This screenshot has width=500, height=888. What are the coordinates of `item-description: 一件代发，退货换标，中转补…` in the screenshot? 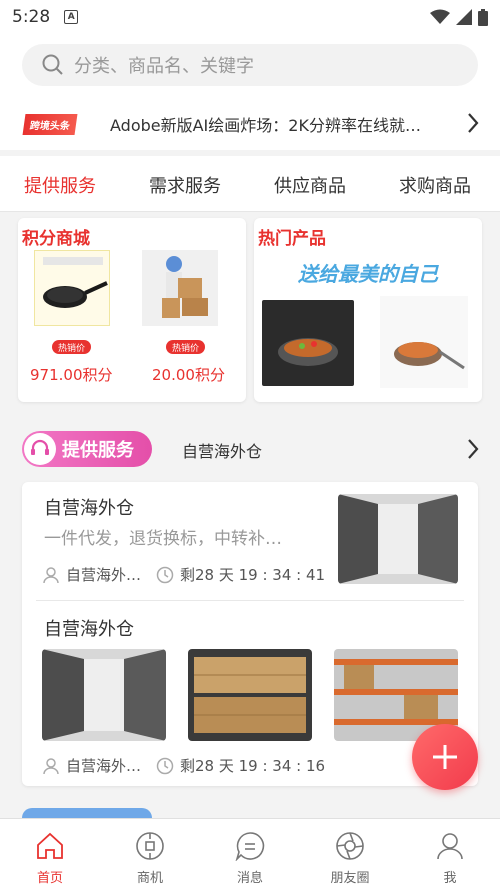 It's located at (163, 539).